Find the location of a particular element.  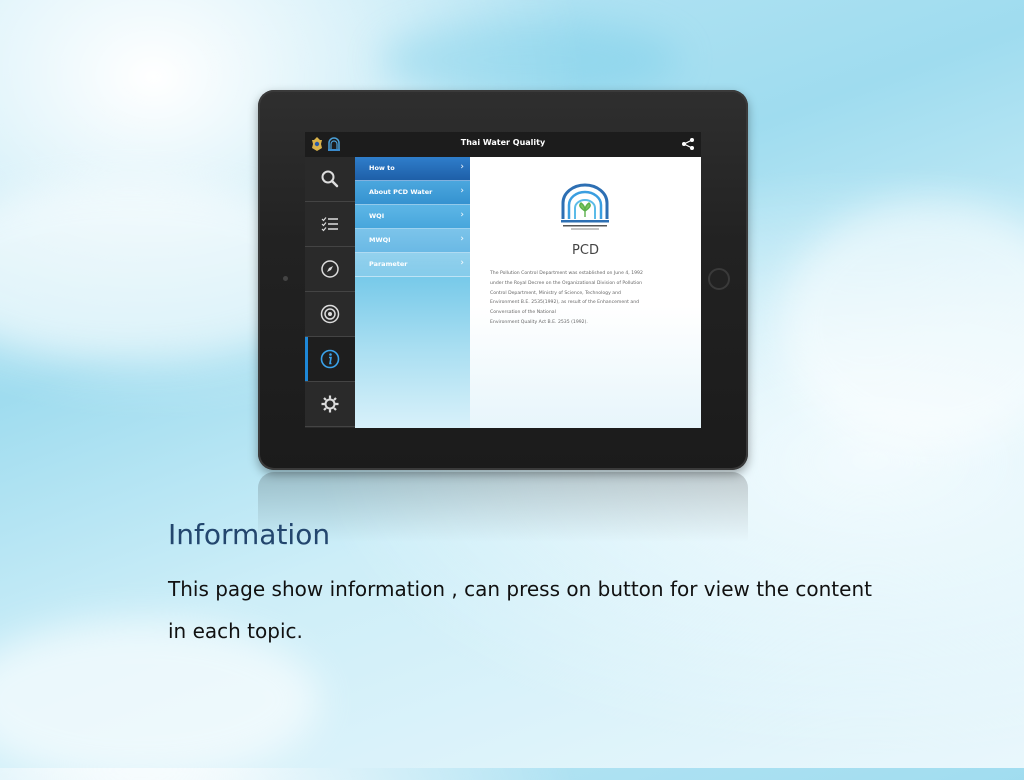

app-title: Thai Water Quality is located at coordinates (503, 142).